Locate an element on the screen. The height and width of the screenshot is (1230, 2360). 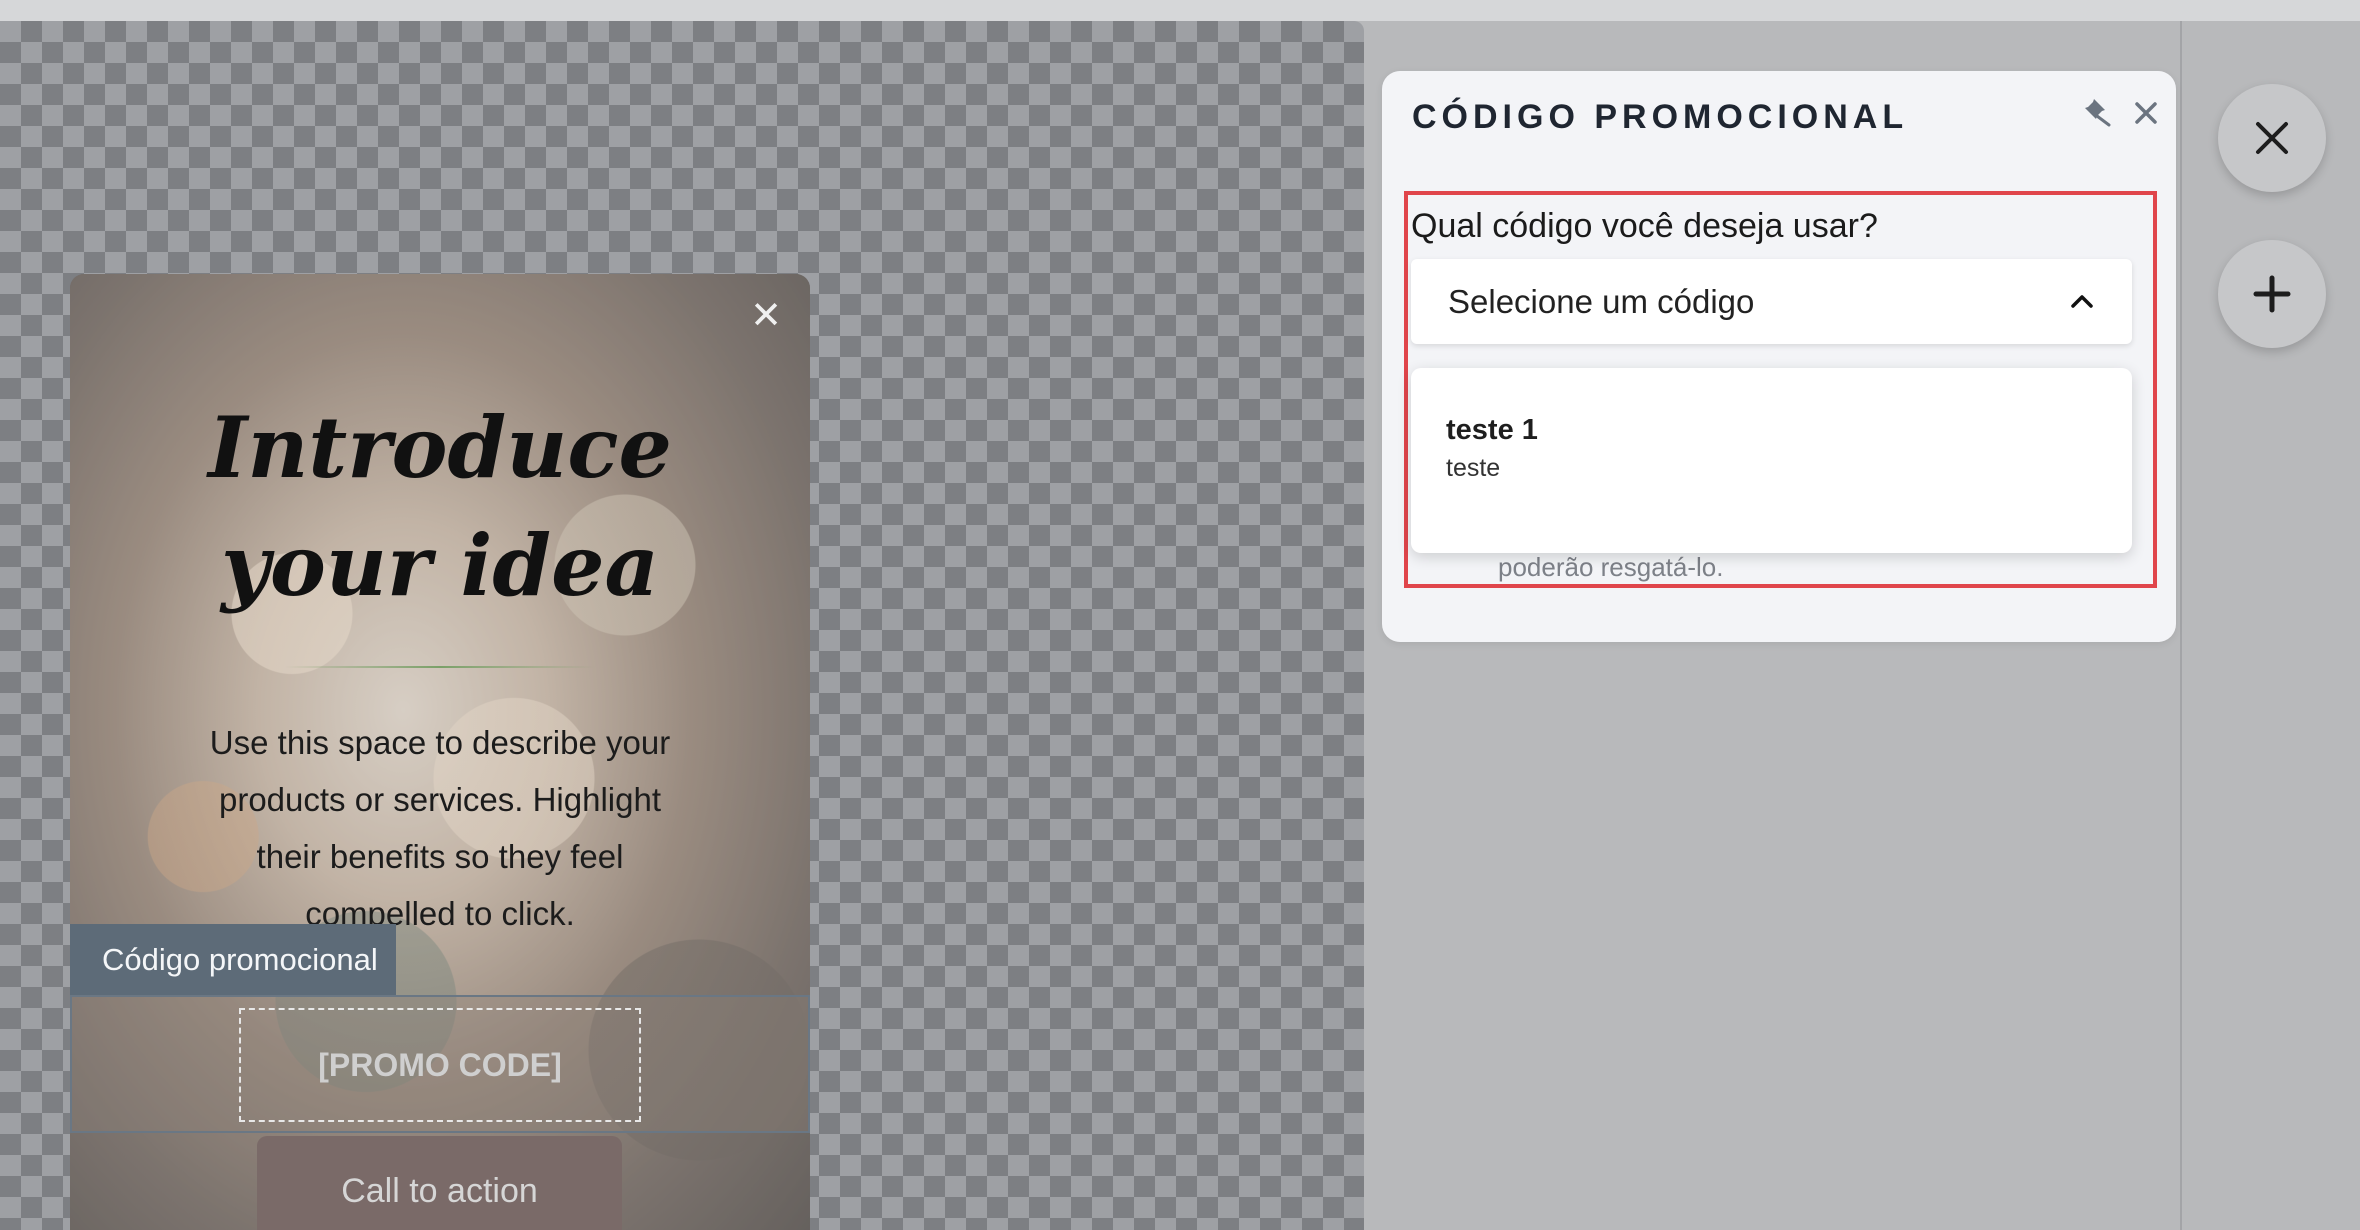
chevron-up-icon is located at coordinates (2082, 301).